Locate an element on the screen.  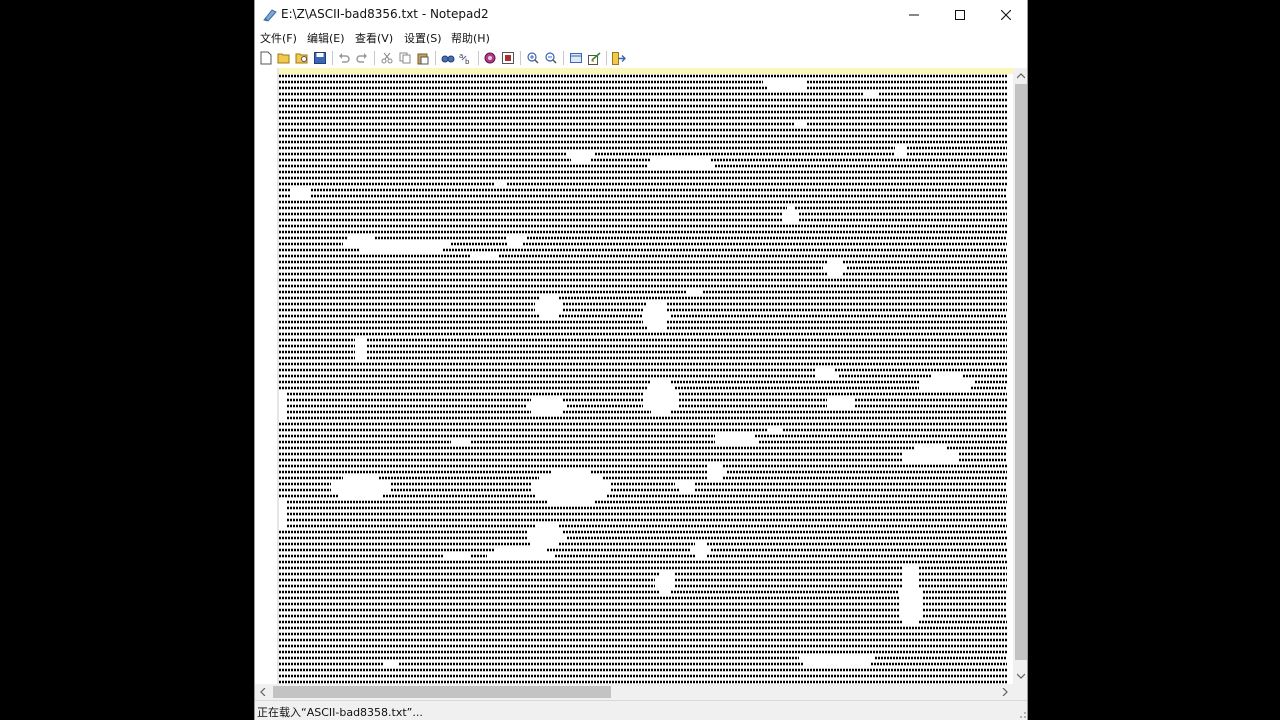
scroll-up-arrow-icon is located at coordinates (1020, 76).